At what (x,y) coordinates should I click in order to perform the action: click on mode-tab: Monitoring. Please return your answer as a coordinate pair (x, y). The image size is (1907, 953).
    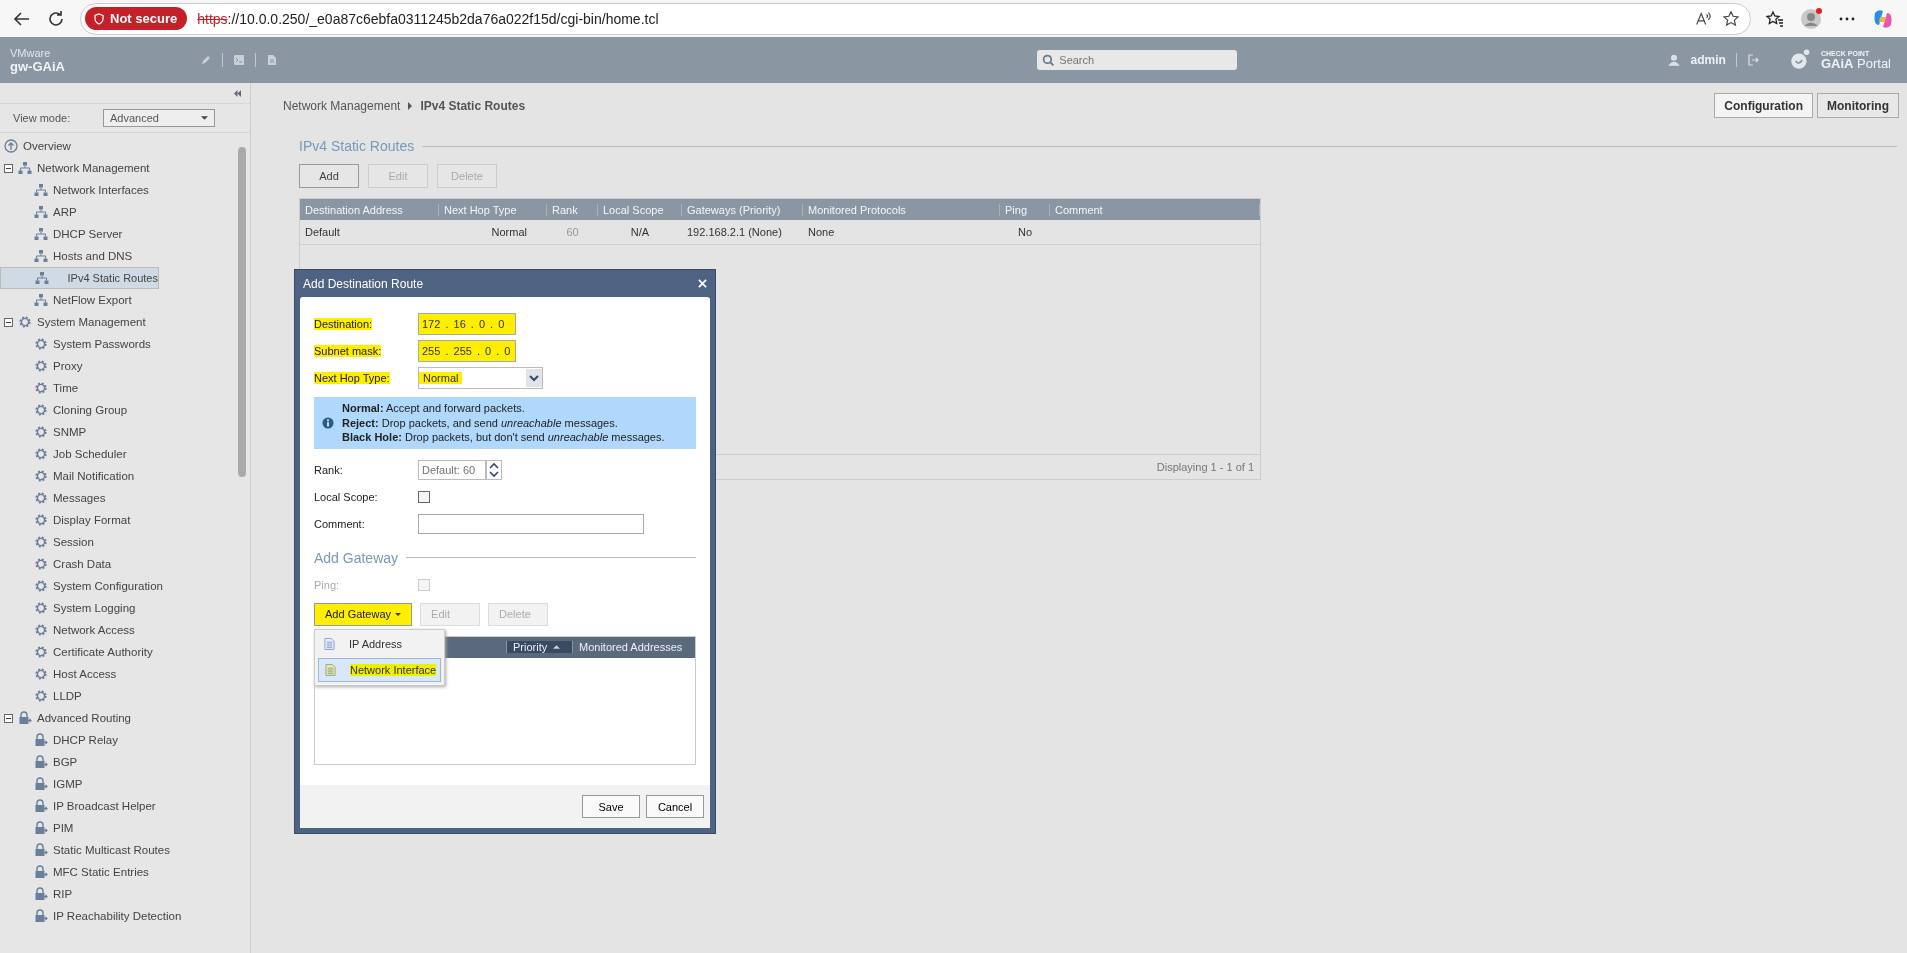
    Looking at the image, I should click on (1858, 105).